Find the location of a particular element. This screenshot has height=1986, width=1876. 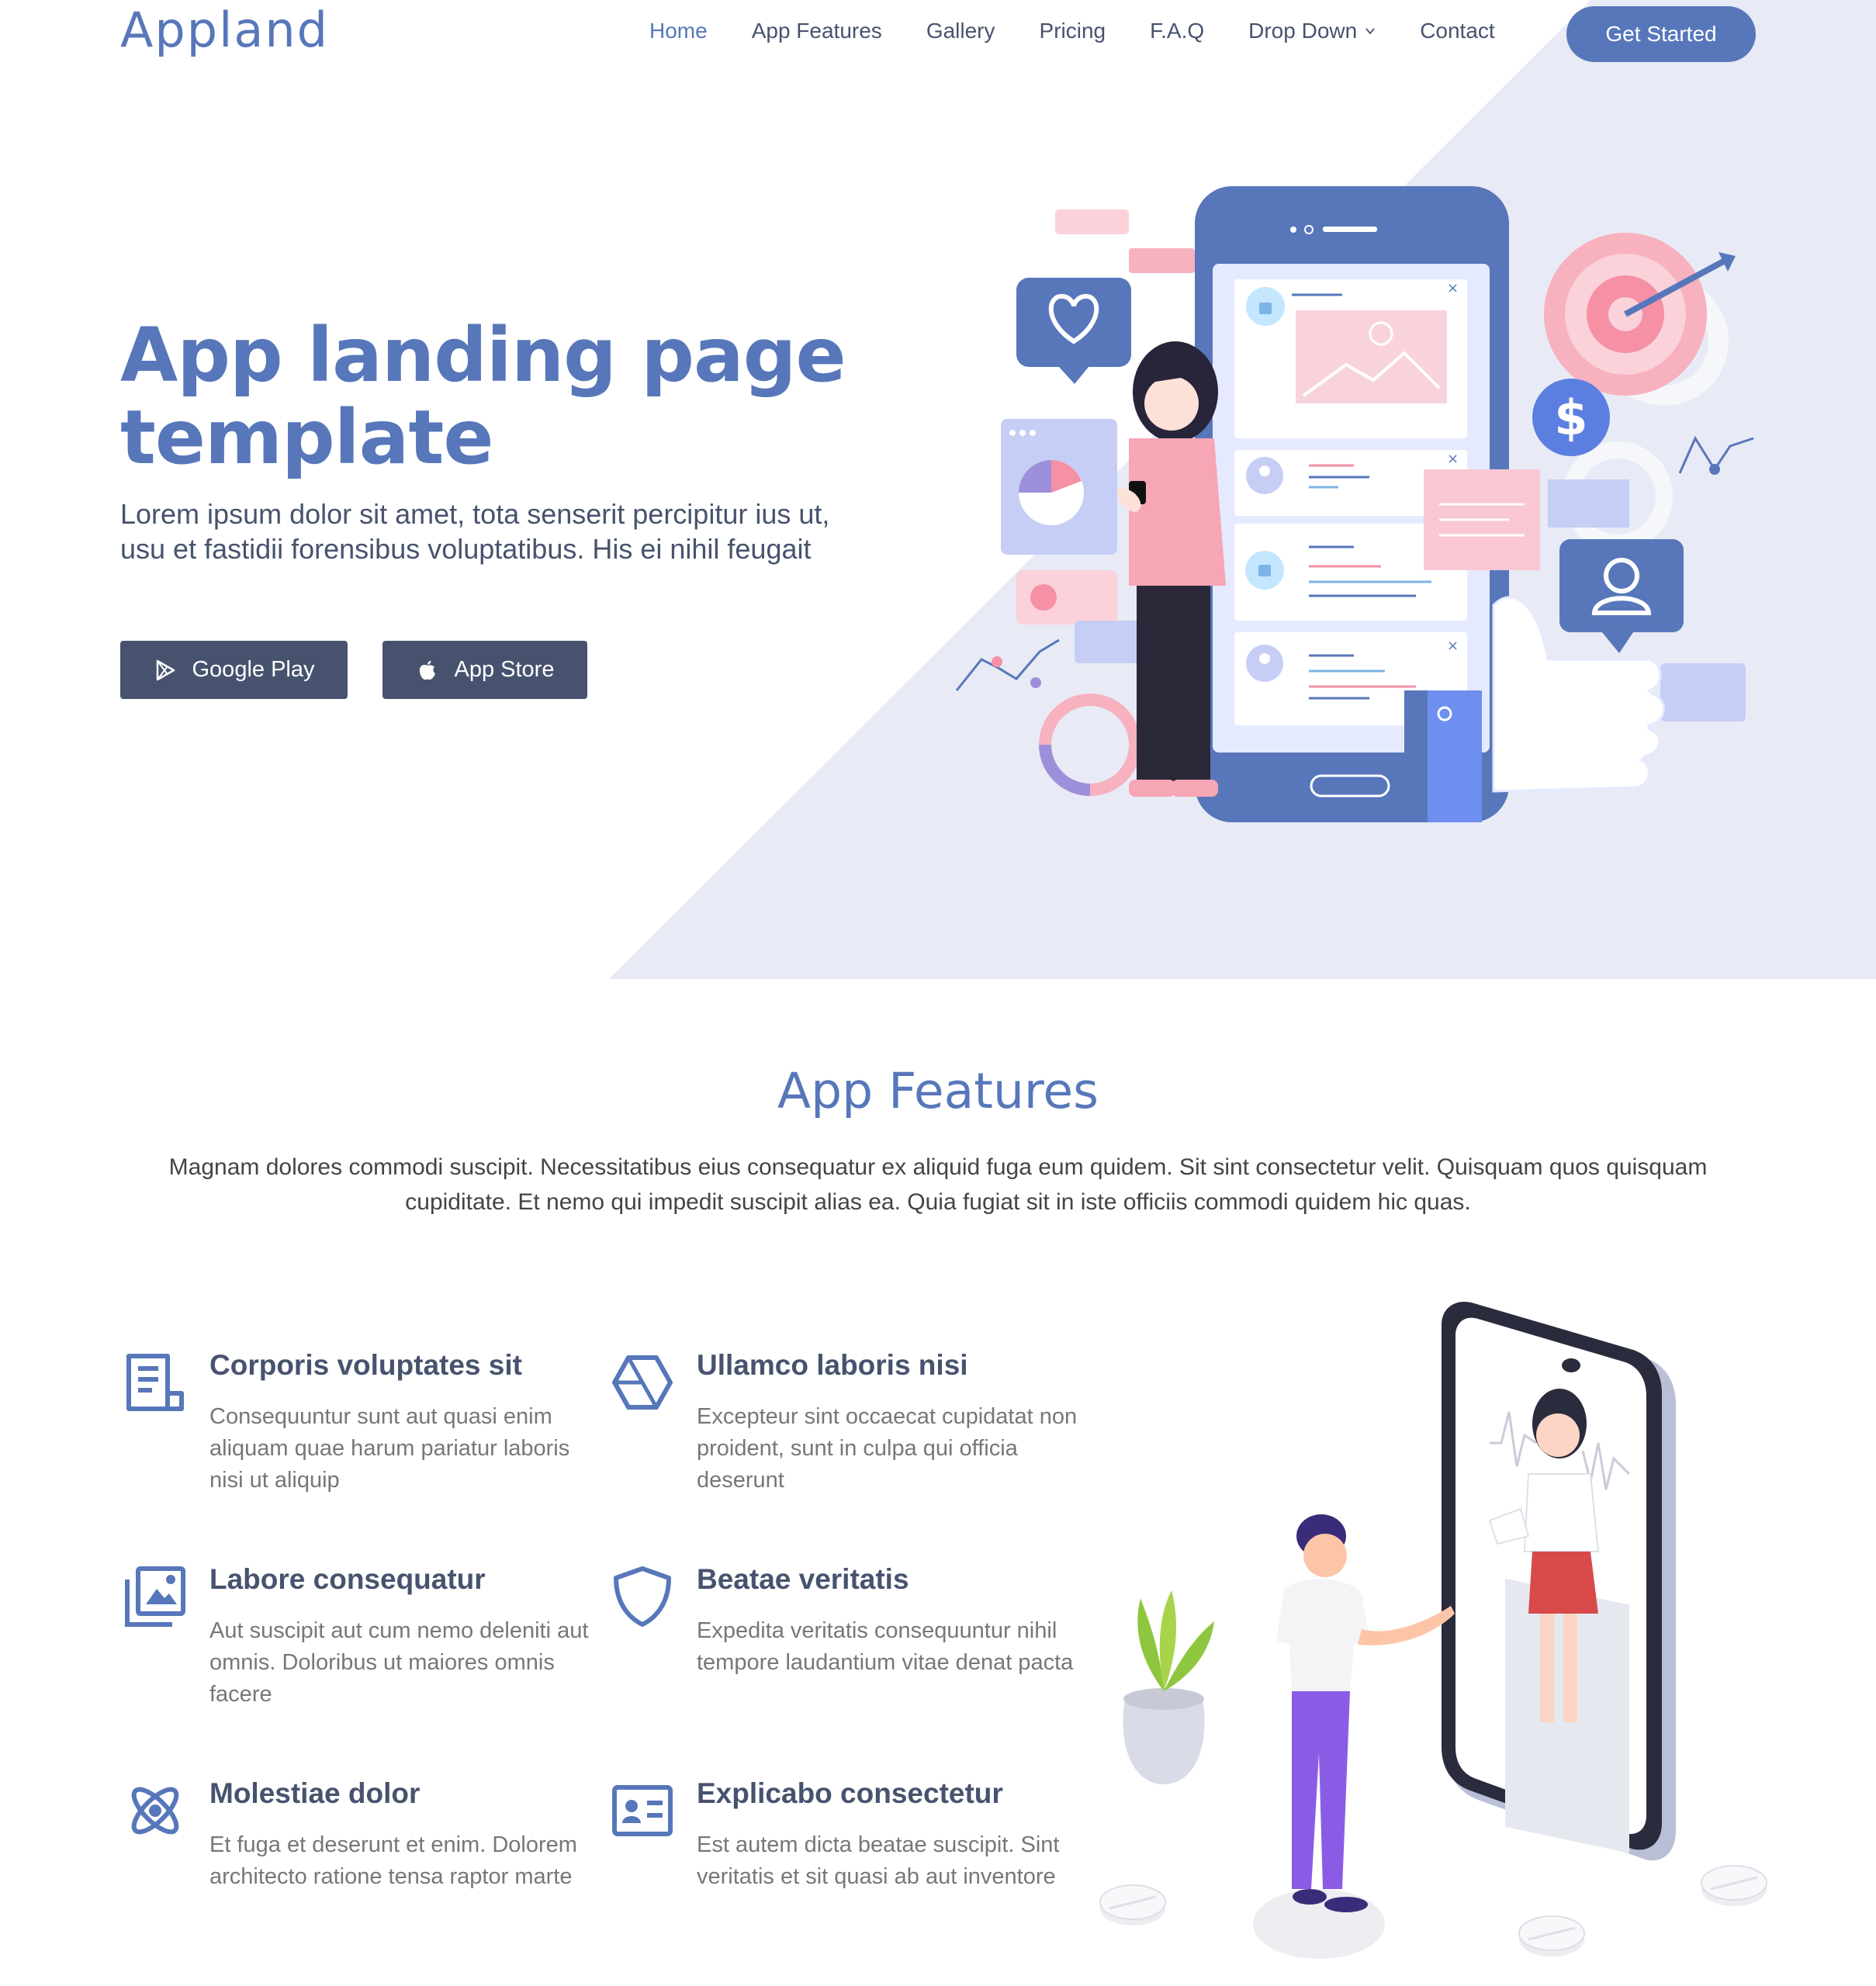

feature-title: Ullamco laboris nisi is located at coordinates (832, 1365).